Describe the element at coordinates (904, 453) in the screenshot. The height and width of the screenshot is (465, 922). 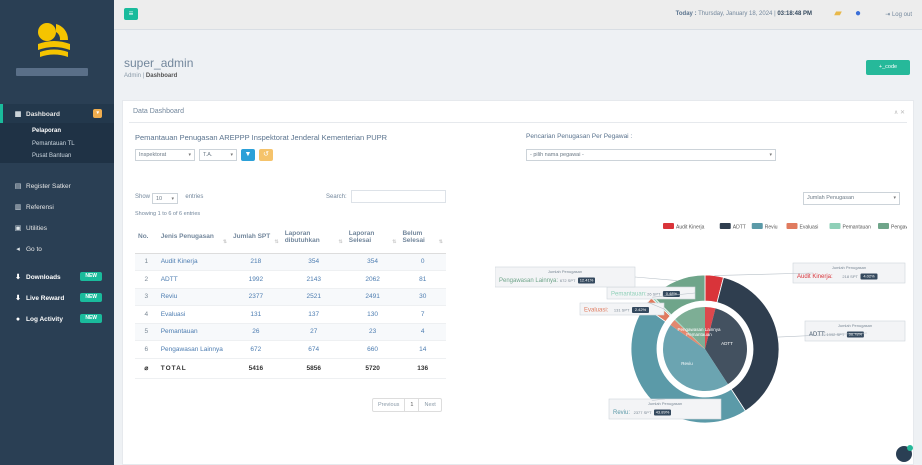
I see `chat-fab-button` at that location.